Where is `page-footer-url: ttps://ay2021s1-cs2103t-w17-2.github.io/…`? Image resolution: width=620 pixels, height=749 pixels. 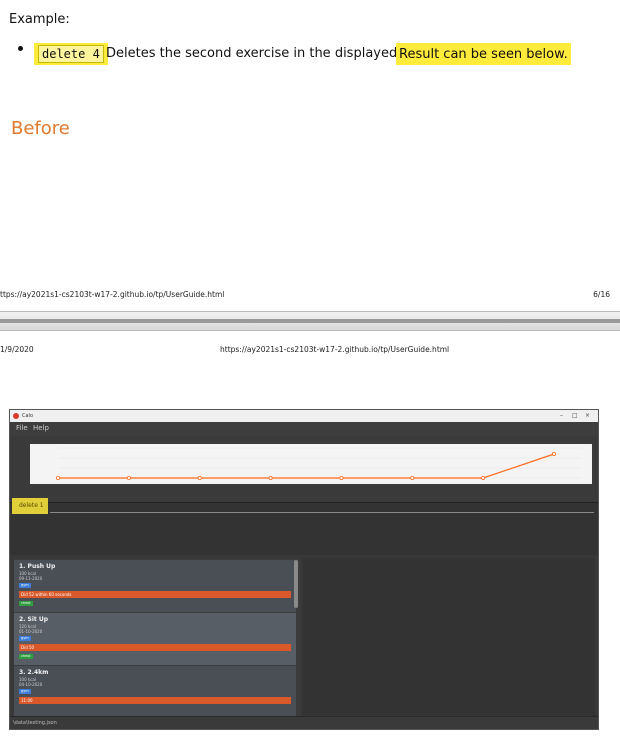 page-footer-url: ttps://ay2021s1-cs2103t-w17-2.github.io/… is located at coordinates (112, 294).